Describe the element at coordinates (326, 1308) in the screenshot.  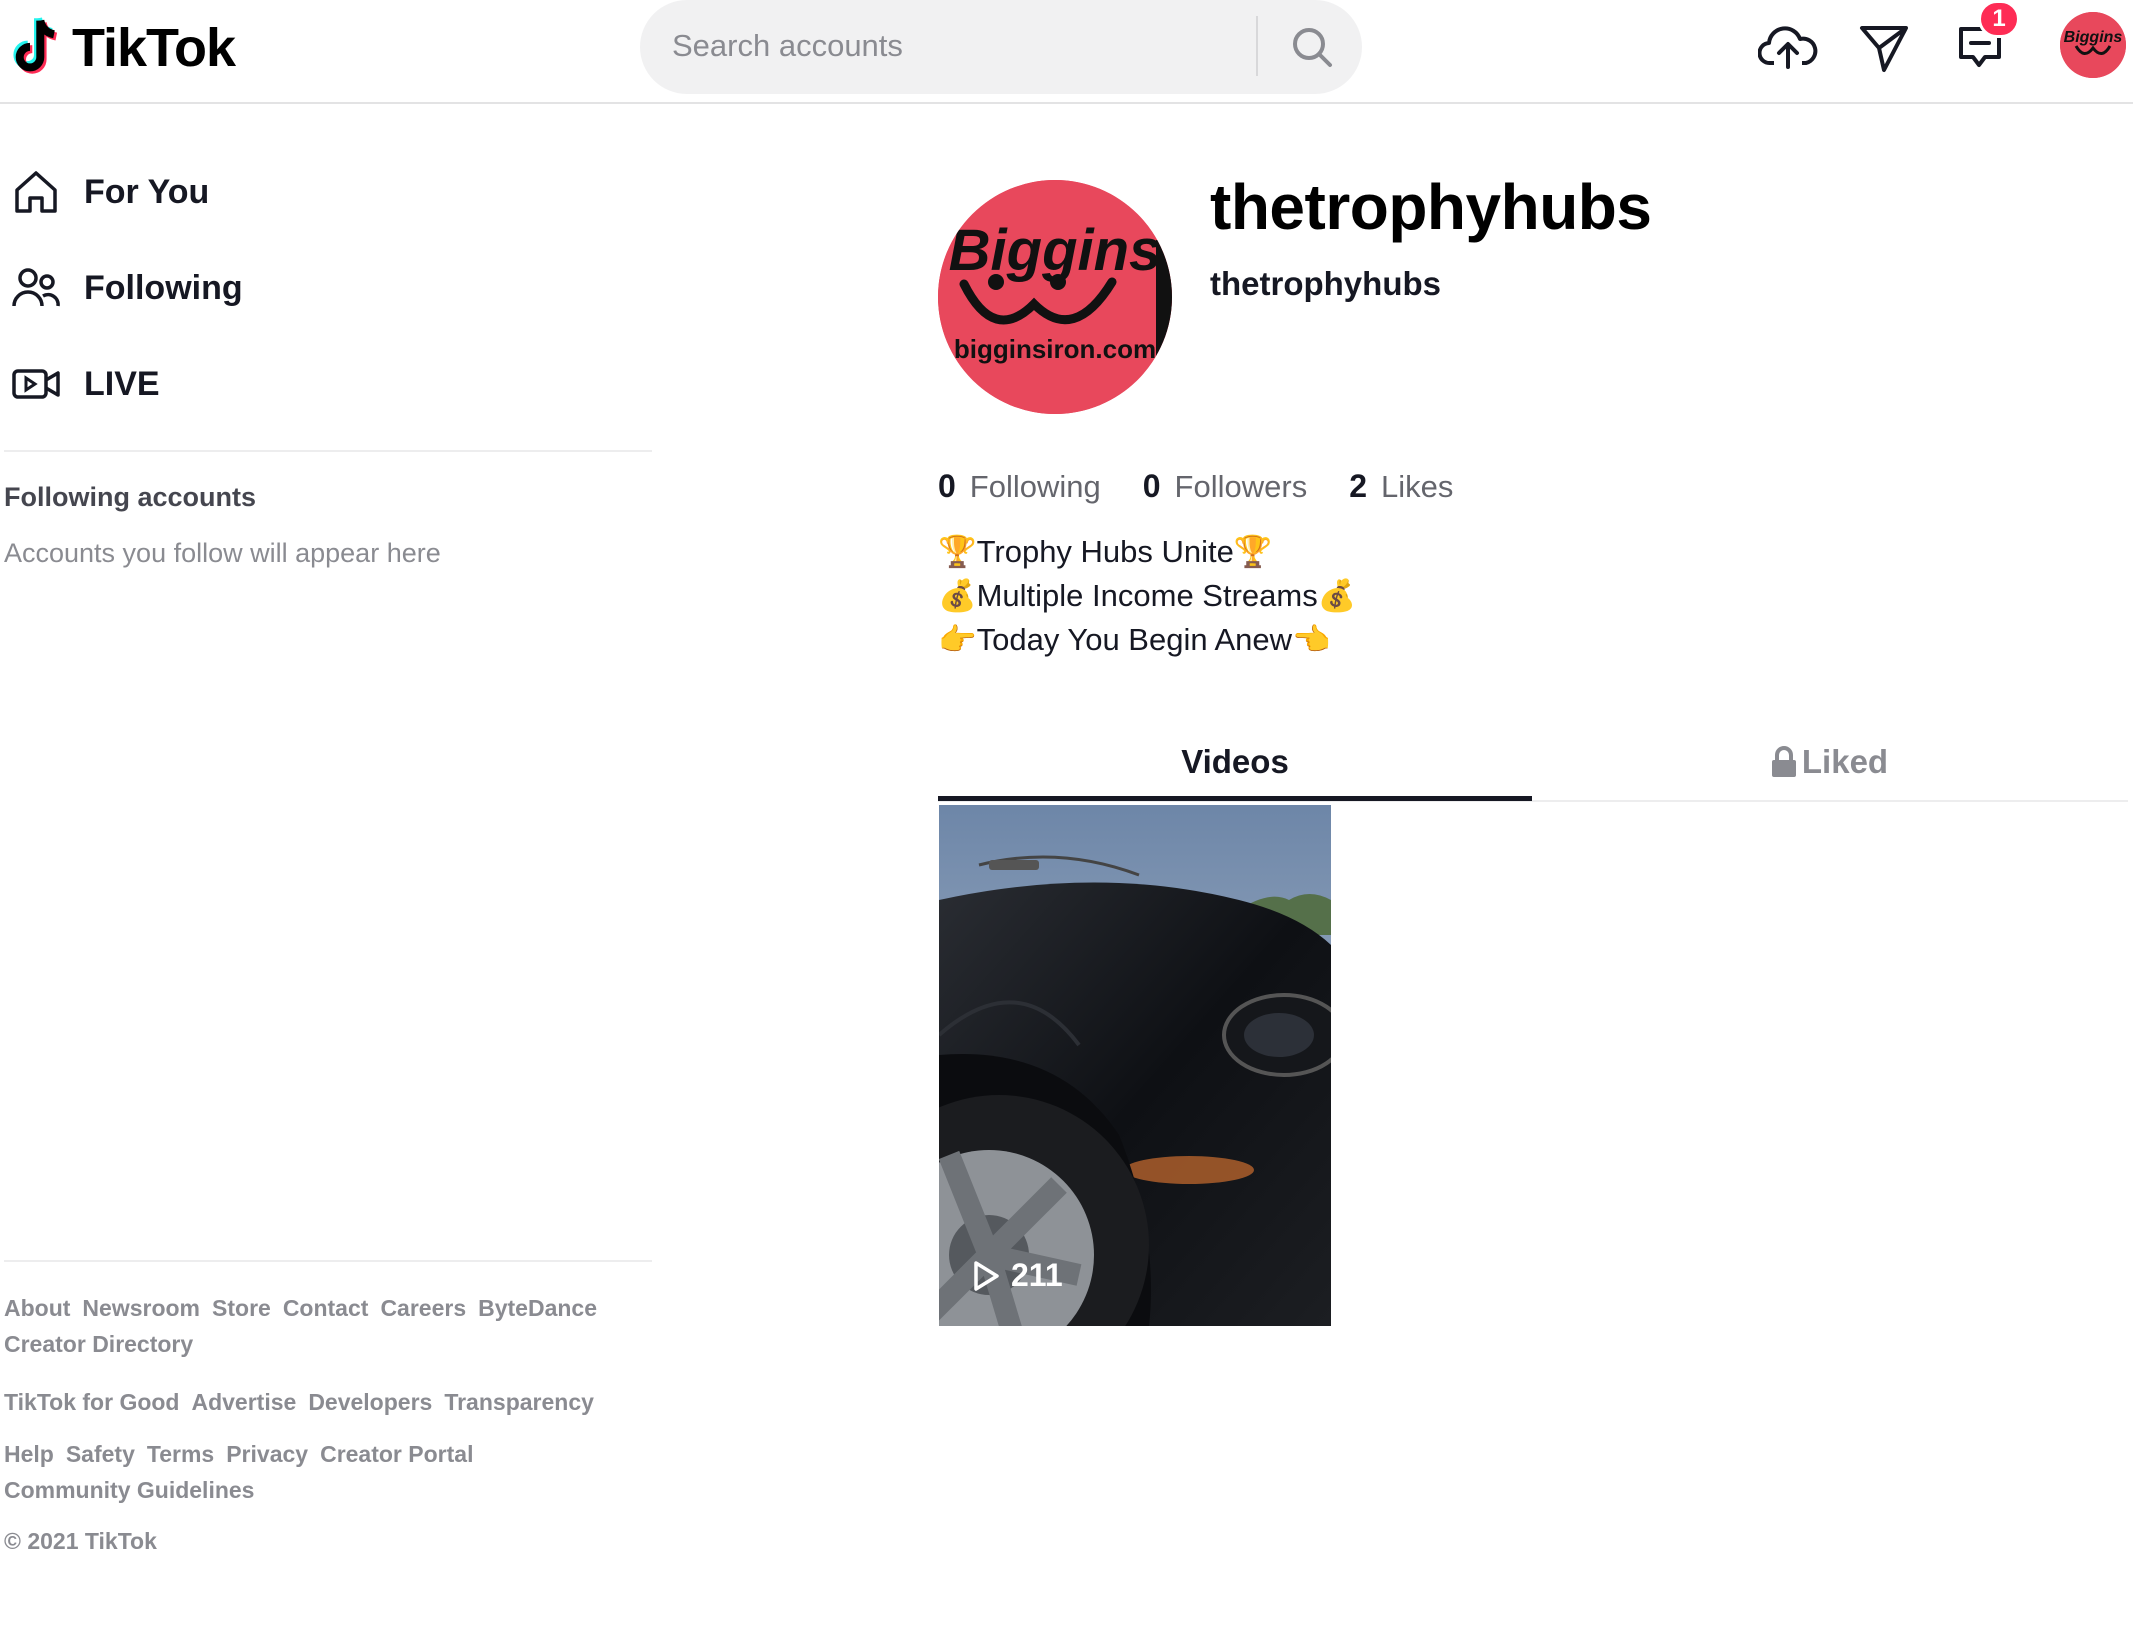
I see `footer-link-contact: Contact` at that location.